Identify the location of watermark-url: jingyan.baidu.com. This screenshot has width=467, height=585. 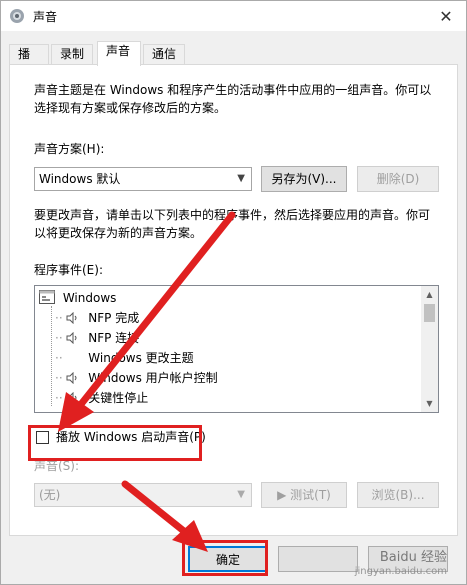
(400, 571).